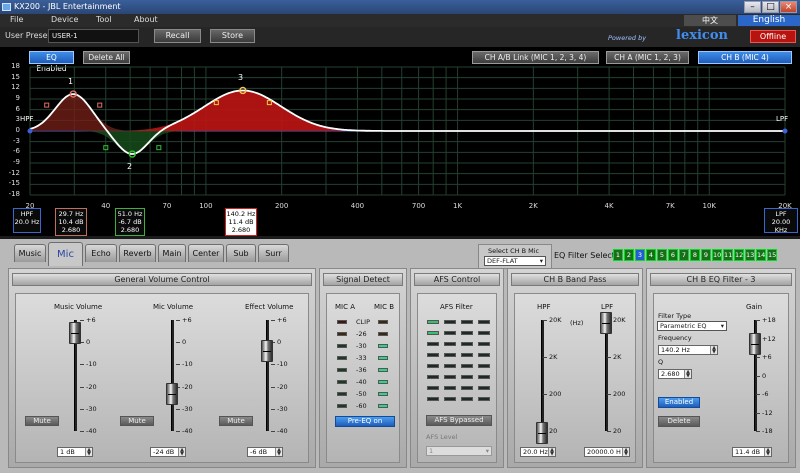  Describe the element at coordinates (684, 255) in the screenshot. I see `eq-filter-7-button: 7` at that location.